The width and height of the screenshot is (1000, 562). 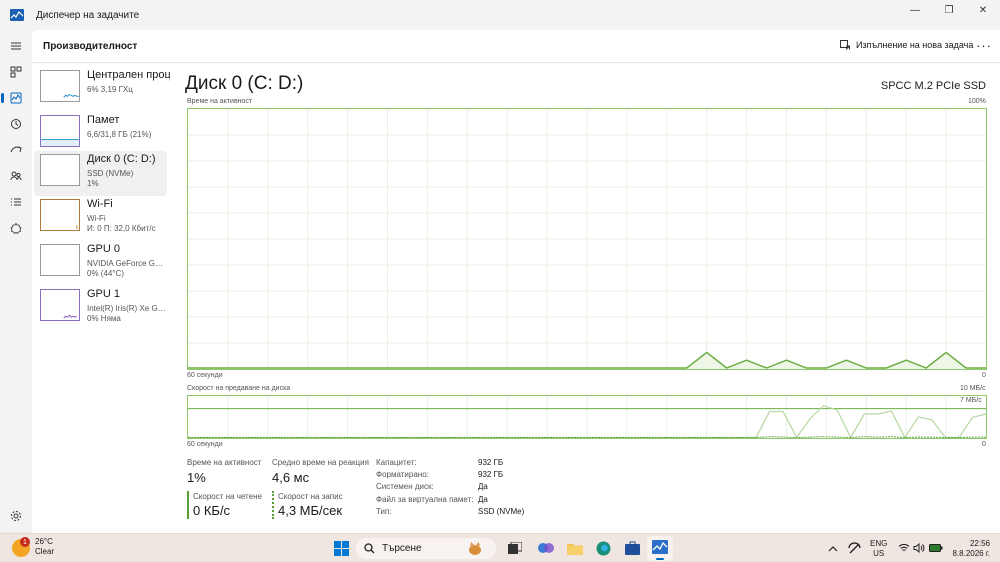 I want to click on search-placeholder: Търсене, so click(x=402, y=548).